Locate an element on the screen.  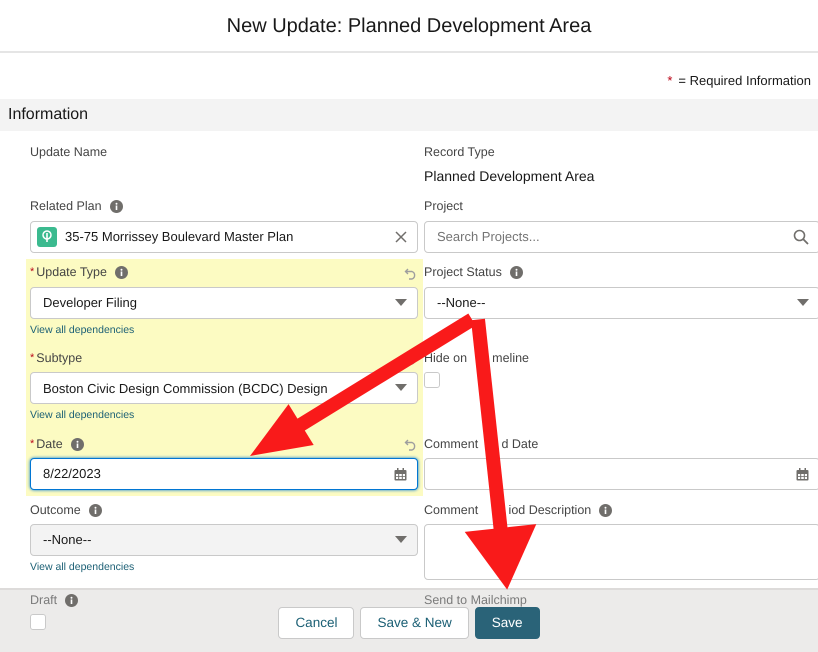
field-label: Outcome is located at coordinates (55, 510).